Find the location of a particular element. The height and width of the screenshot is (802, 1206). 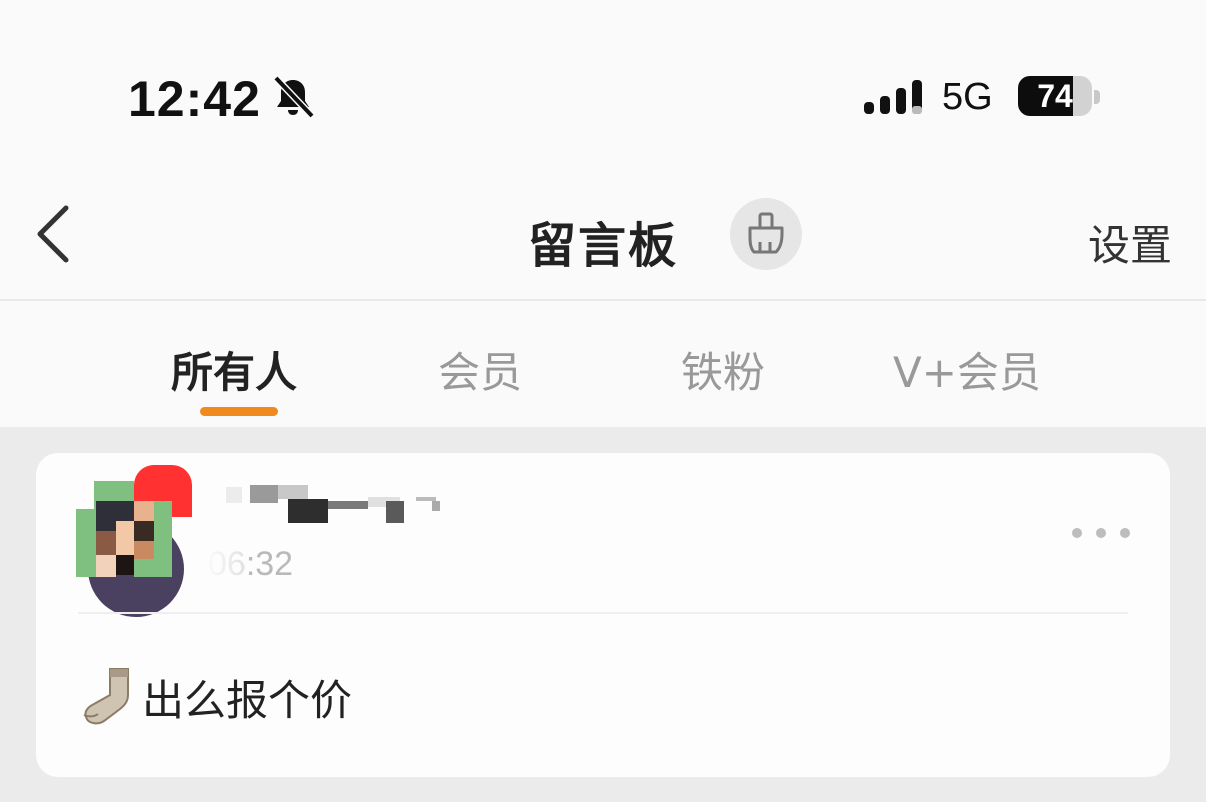

bell-off-icon is located at coordinates (294, 97).